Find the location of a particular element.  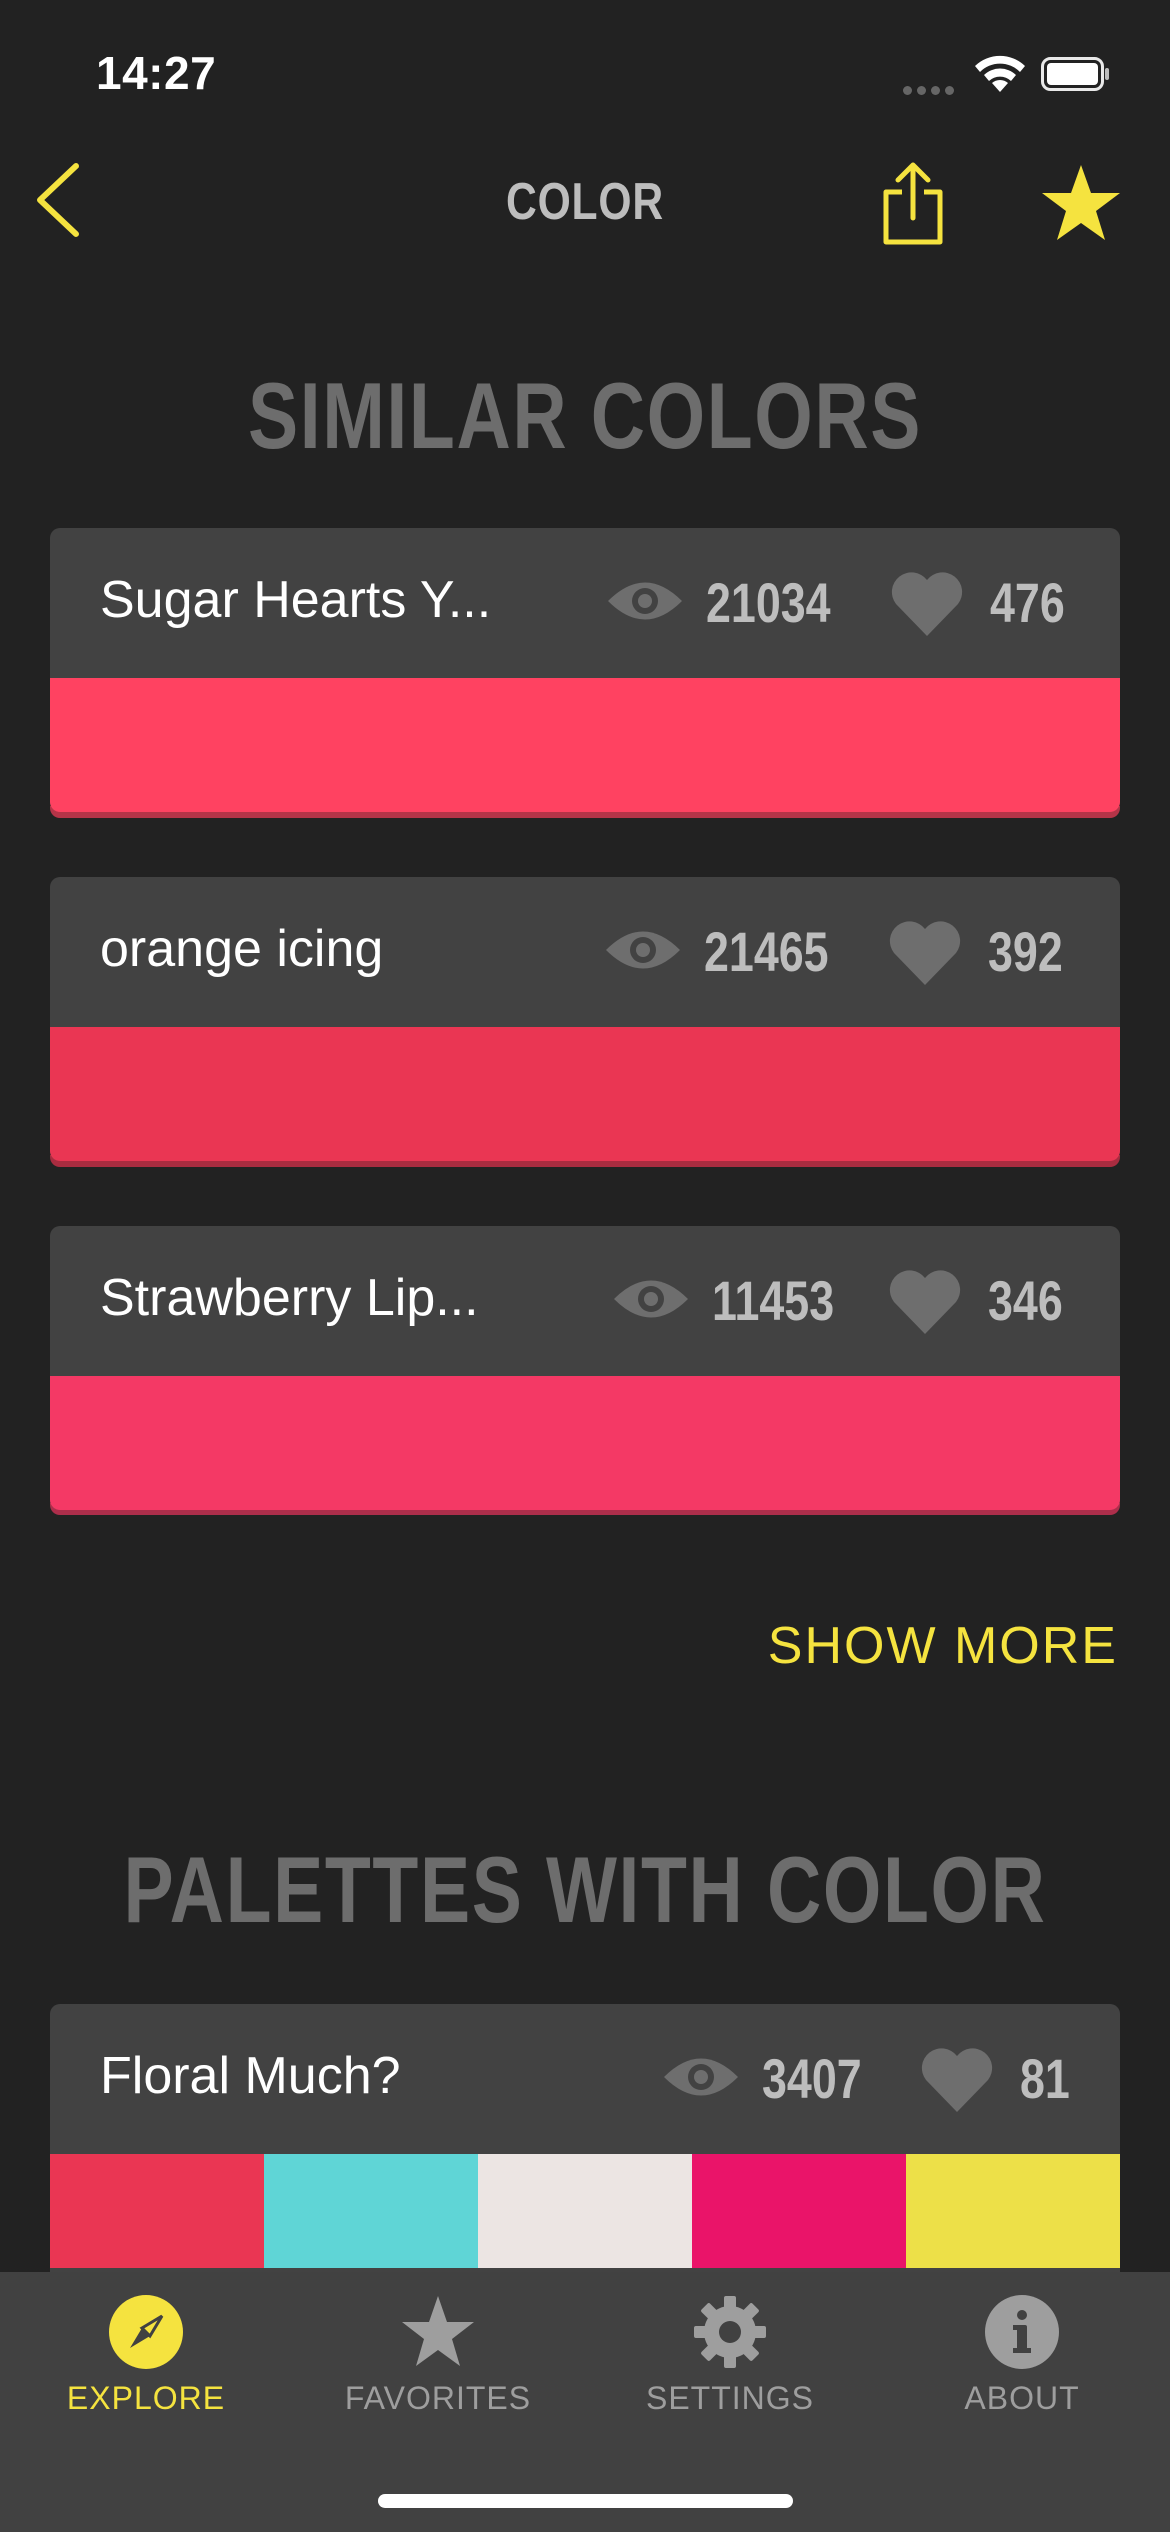

tab-label: SETTINGS is located at coordinates (729, 2398).